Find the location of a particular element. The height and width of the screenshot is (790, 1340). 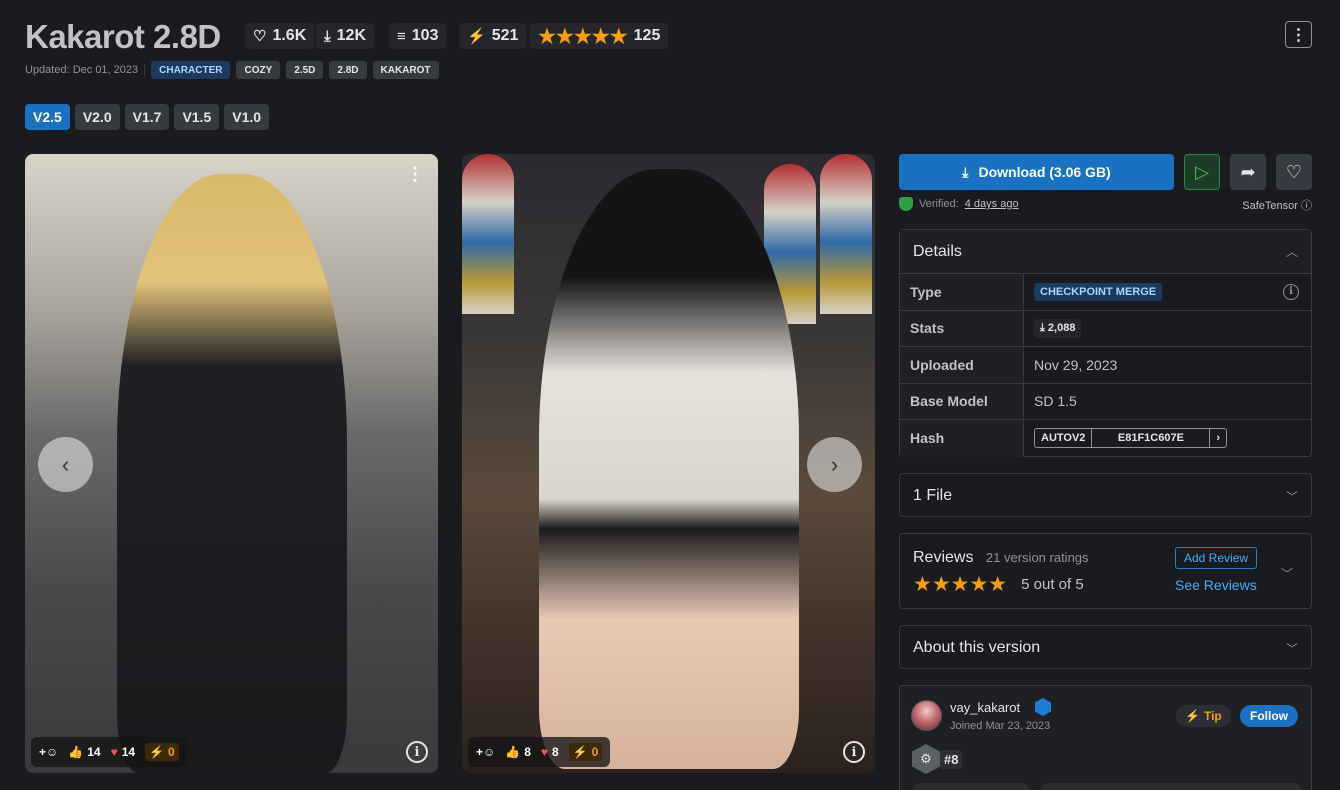

version-tab-v2-0: V2.0 is located at coordinates (97, 117).